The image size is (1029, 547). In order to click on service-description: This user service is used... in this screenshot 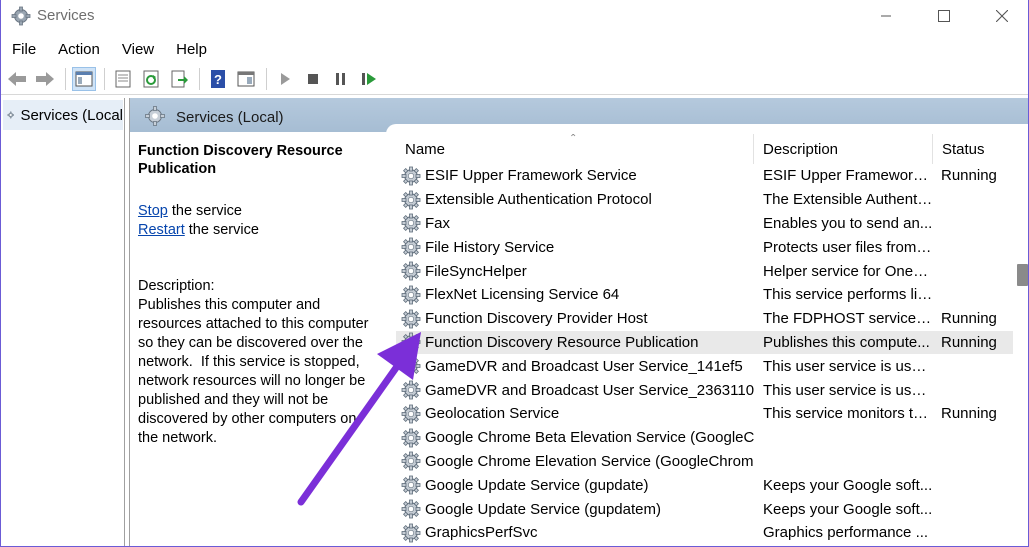, I will do `click(848, 390)`.